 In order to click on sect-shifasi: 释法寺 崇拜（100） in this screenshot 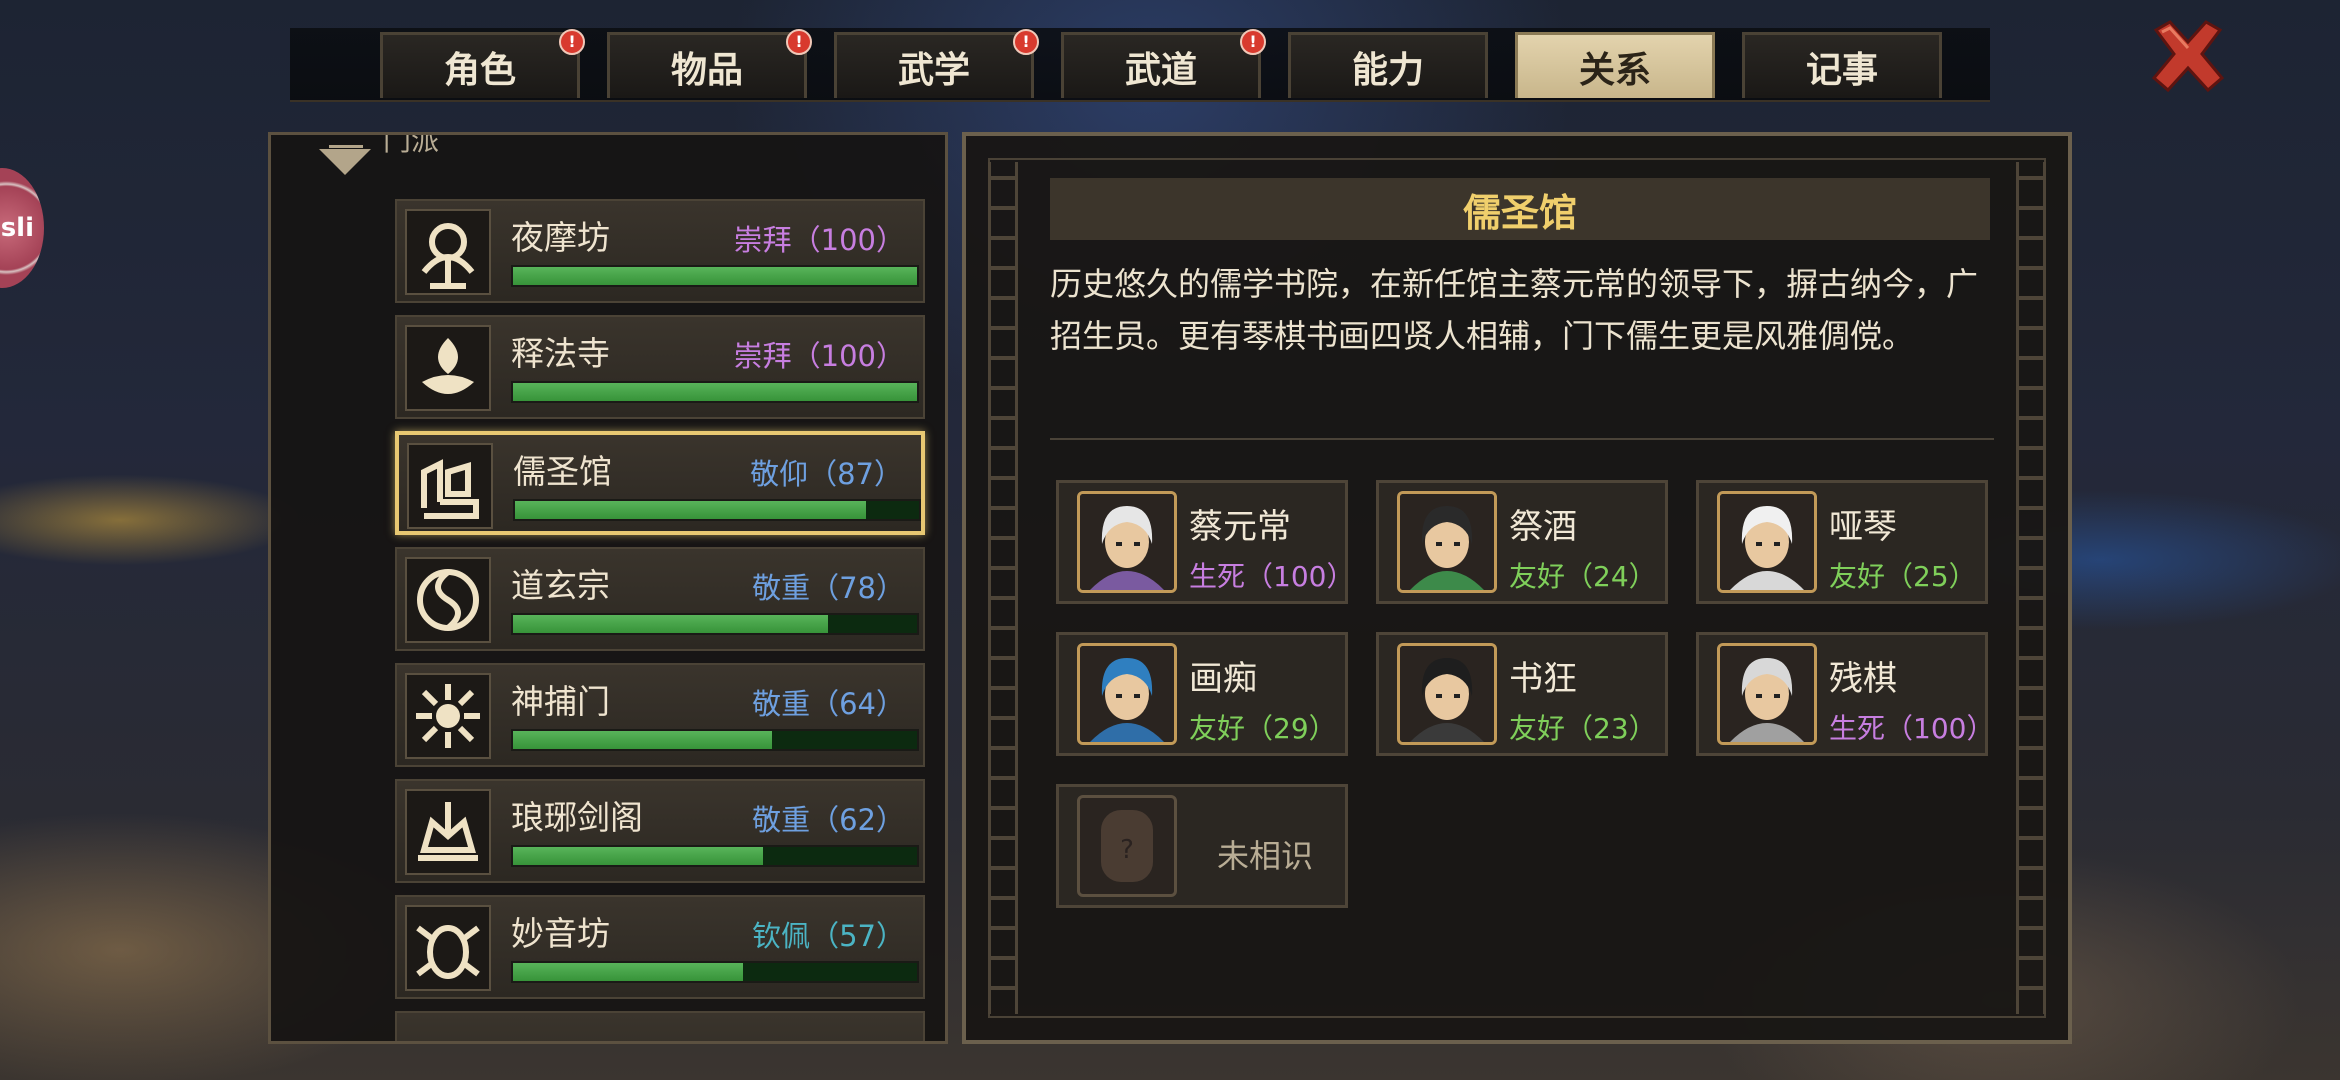, I will do `click(660, 367)`.